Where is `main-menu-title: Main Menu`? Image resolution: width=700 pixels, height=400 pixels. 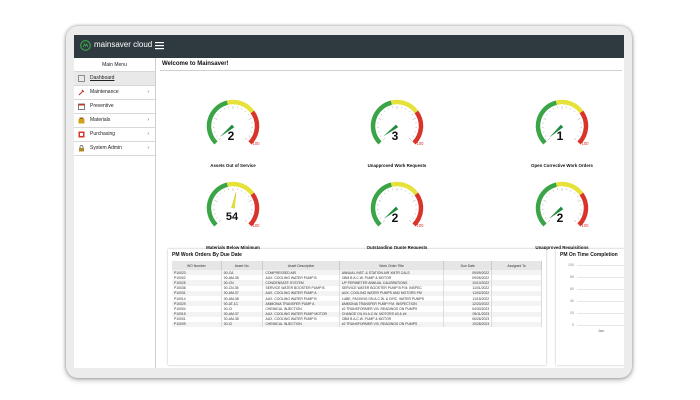
main-menu-title: Main Menu is located at coordinates (114, 66).